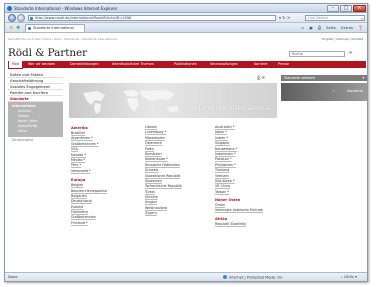 The height and width of the screenshot is (287, 386). What do you see at coordinates (260, 64) in the screenshot?
I see `nav-item-karriere: Karriere` at bounding box center [260, 64].